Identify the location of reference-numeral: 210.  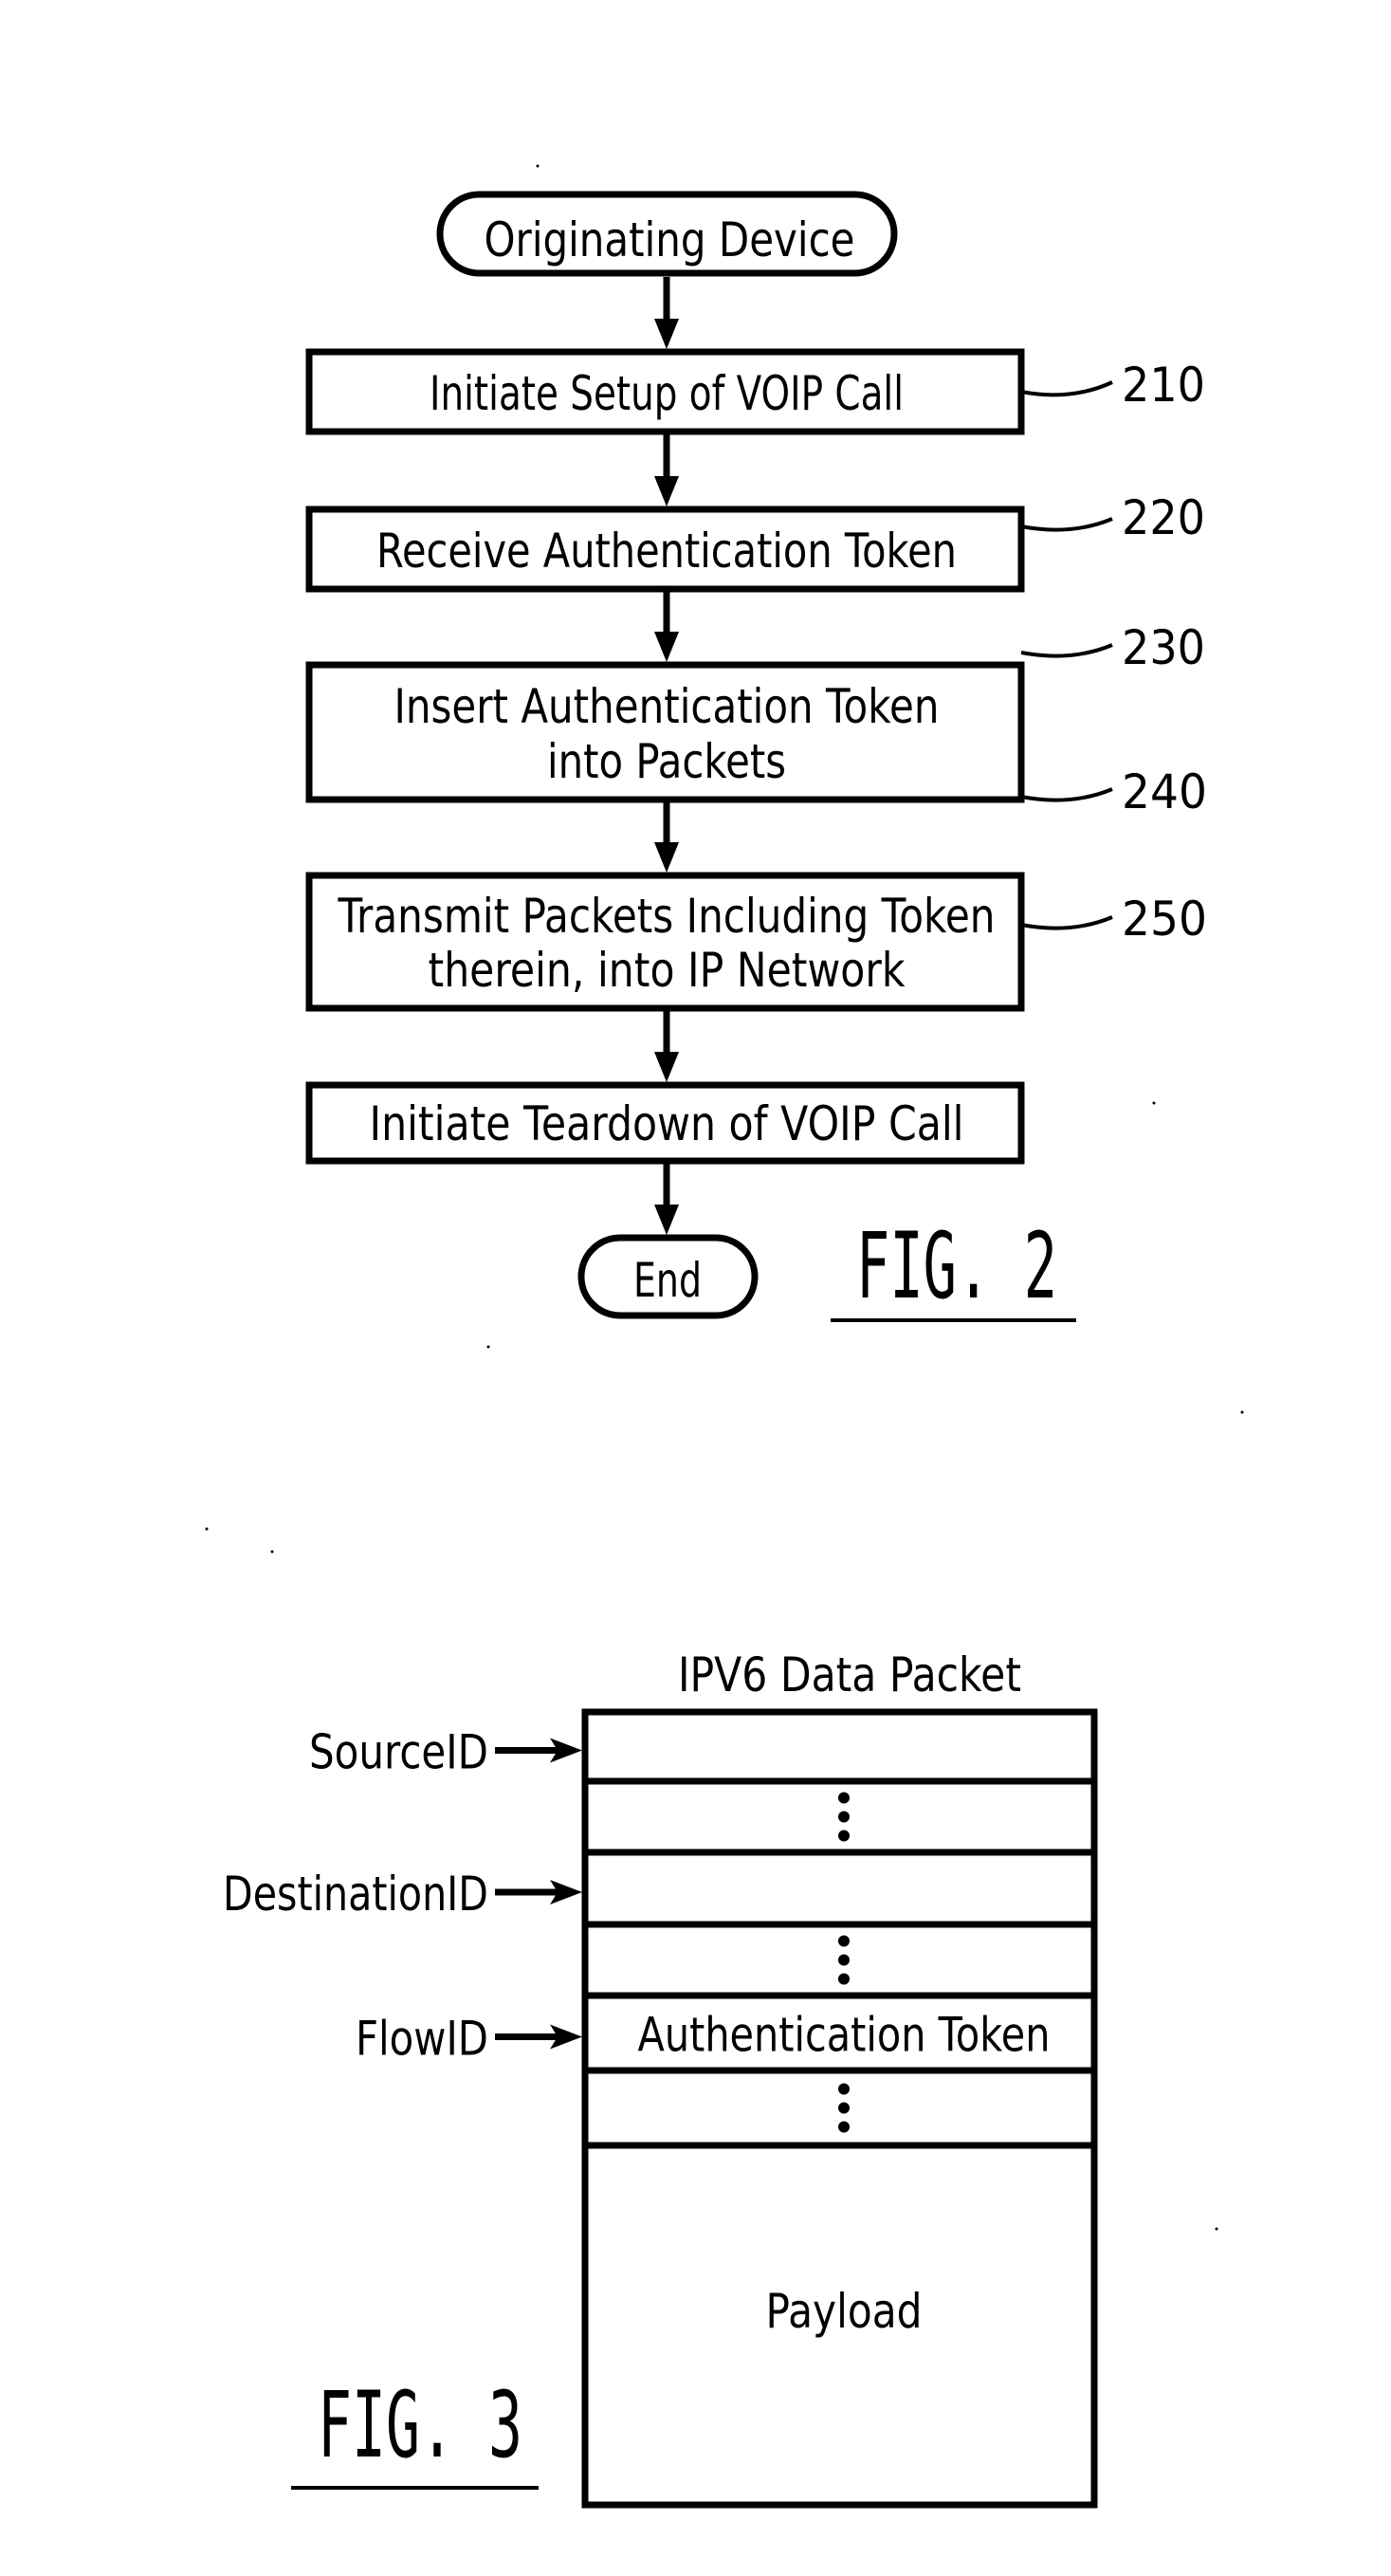
(1163, 385).